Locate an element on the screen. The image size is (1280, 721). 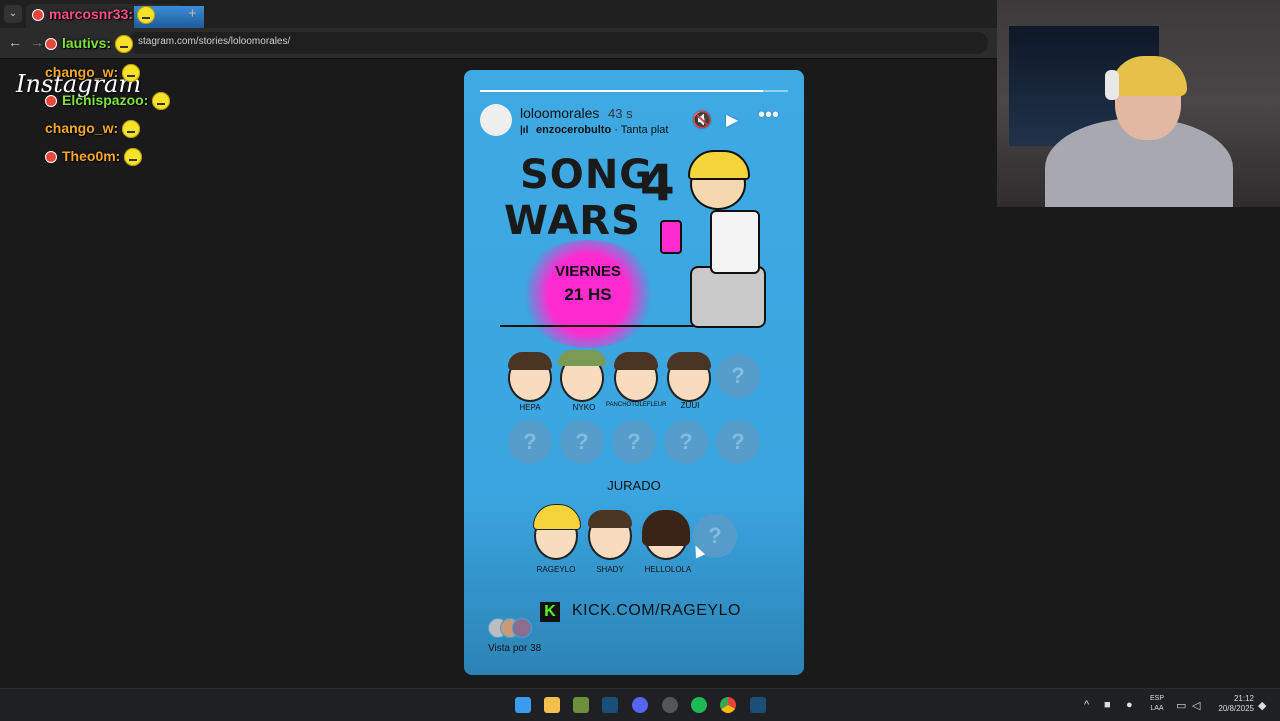
jury-name: RAGEYLO is located at coordinates (556, 569).